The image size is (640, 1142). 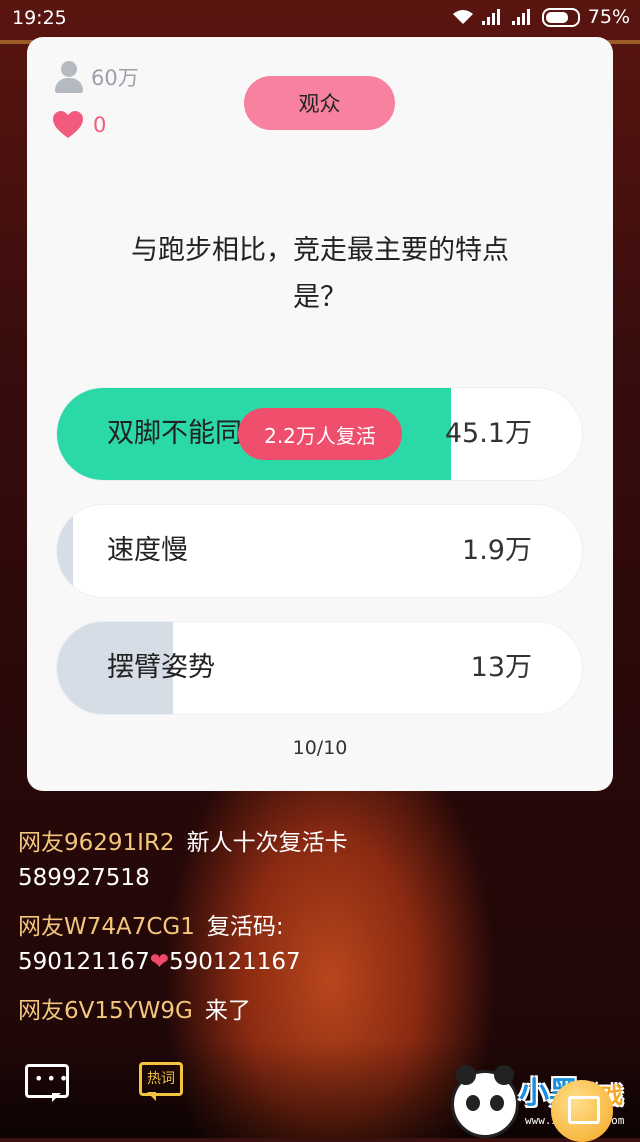 I want to click on chat-text: 复活码:, so click(x=245, y=927).